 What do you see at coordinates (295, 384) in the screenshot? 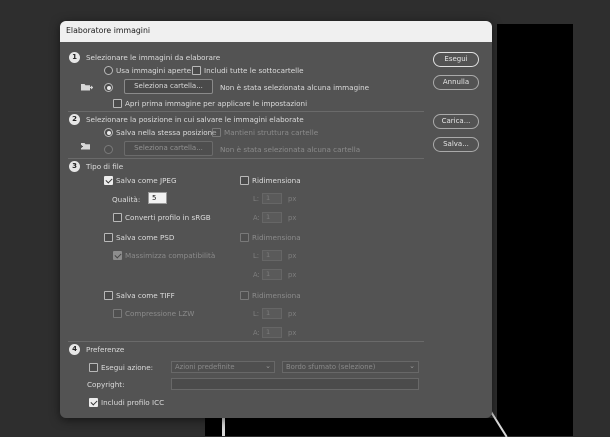
I see `copyright-input` at bounding box center [295, 384].